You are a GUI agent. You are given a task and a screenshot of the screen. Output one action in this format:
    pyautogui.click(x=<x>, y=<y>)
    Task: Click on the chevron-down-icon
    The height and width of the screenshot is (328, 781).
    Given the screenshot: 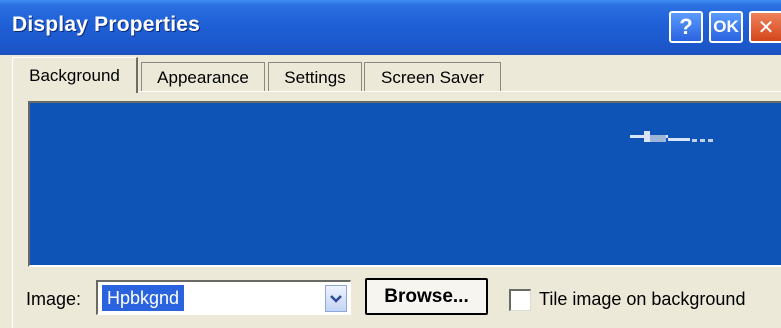 What is the action you would take?
    pyautogui.click(x=336, y=298)
    